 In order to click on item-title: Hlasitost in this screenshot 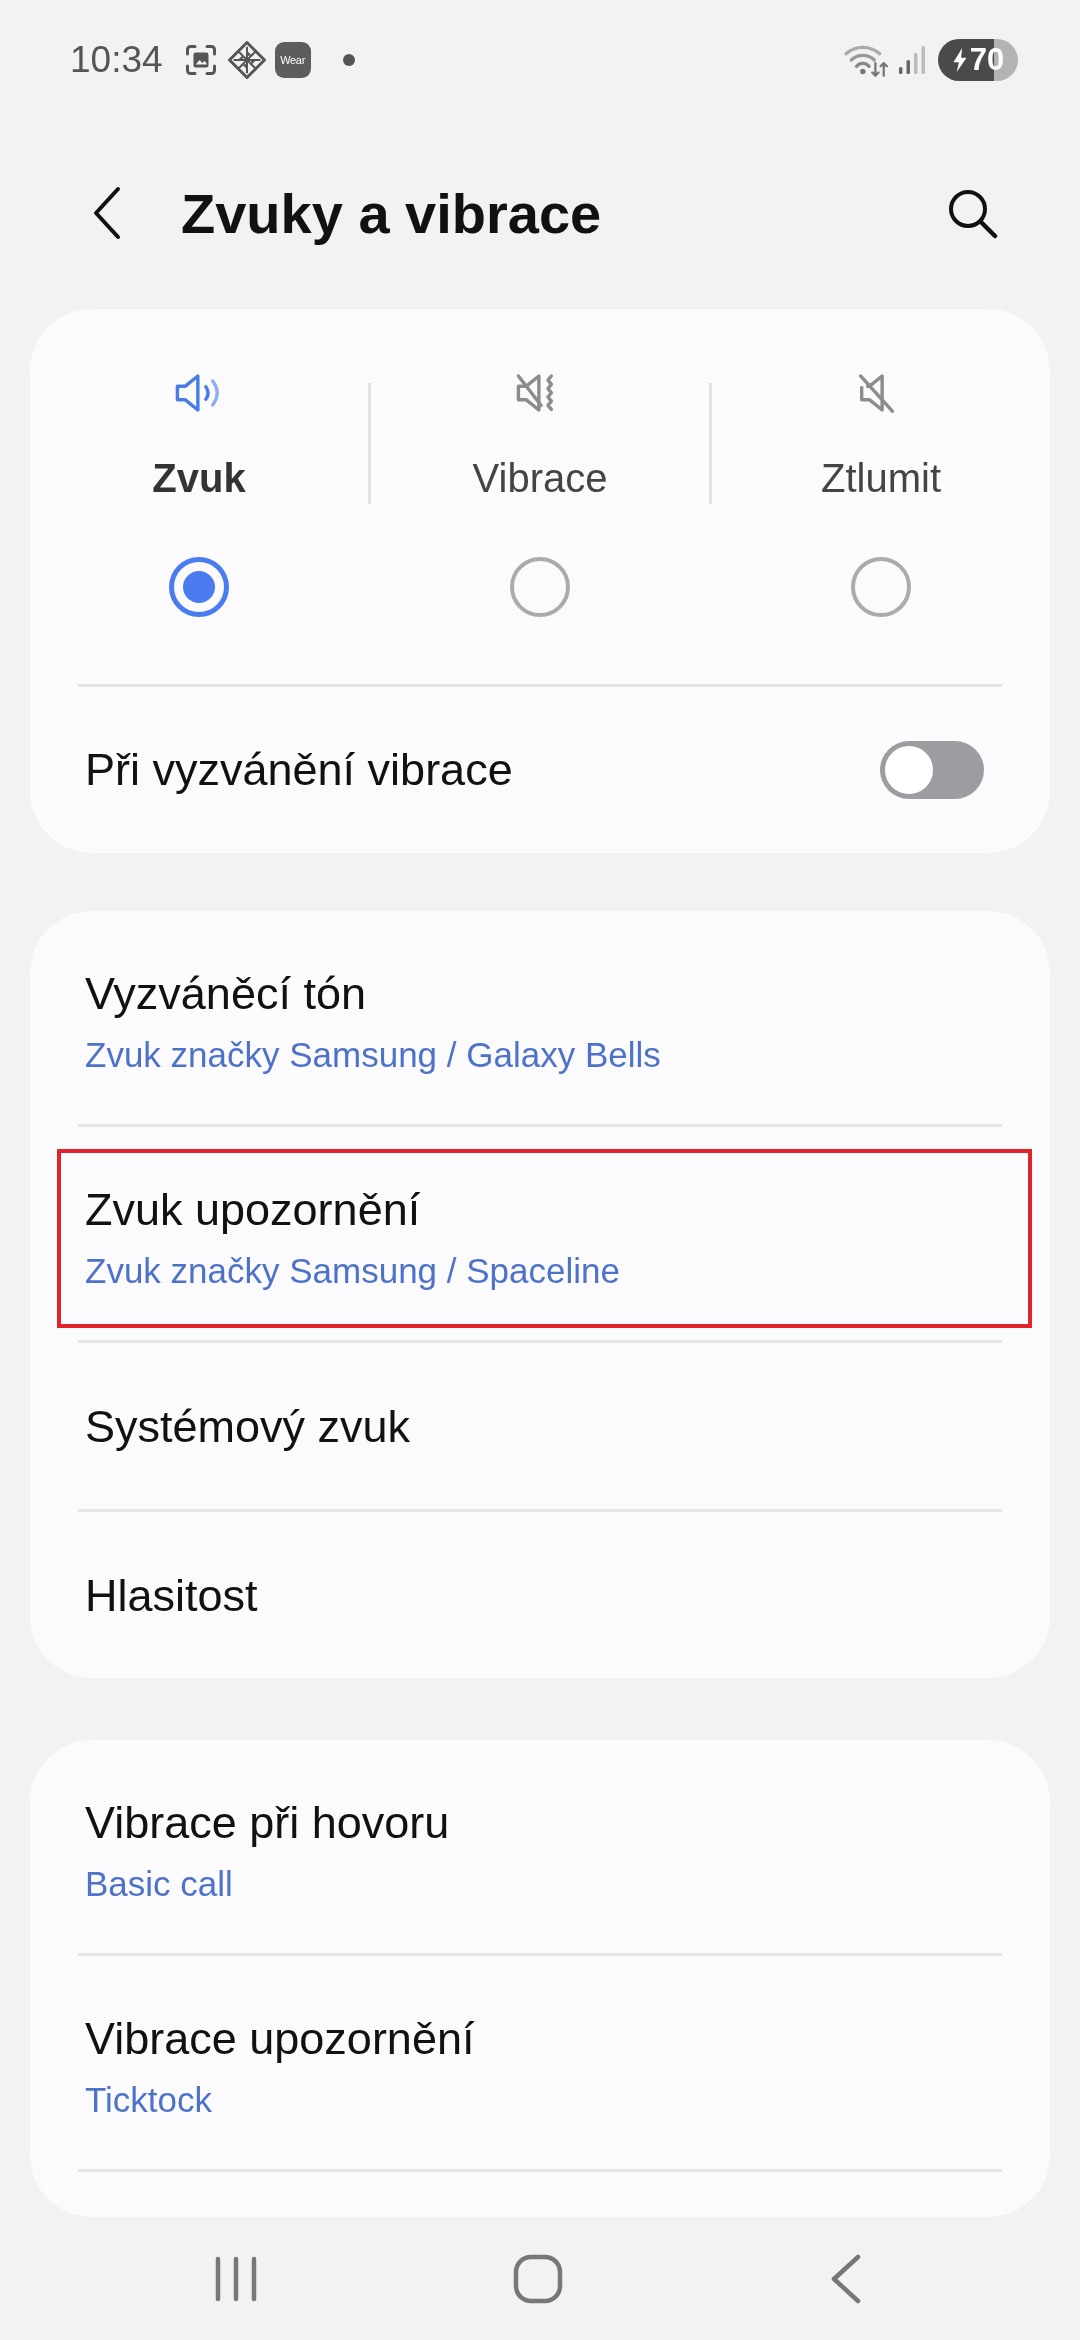, I will do `click(171, 1596)`.